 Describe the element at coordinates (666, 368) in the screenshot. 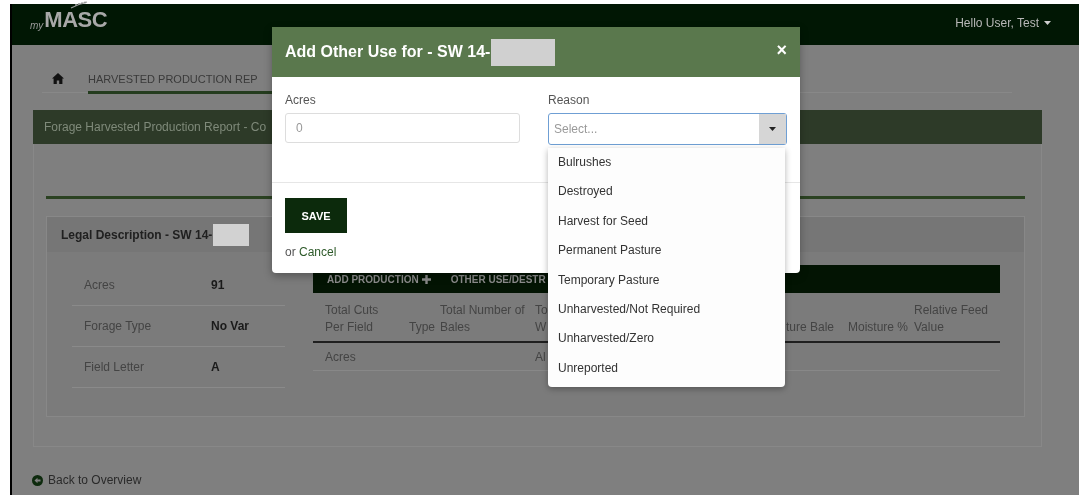

I see `dropdown-option: Unreported` at that location.